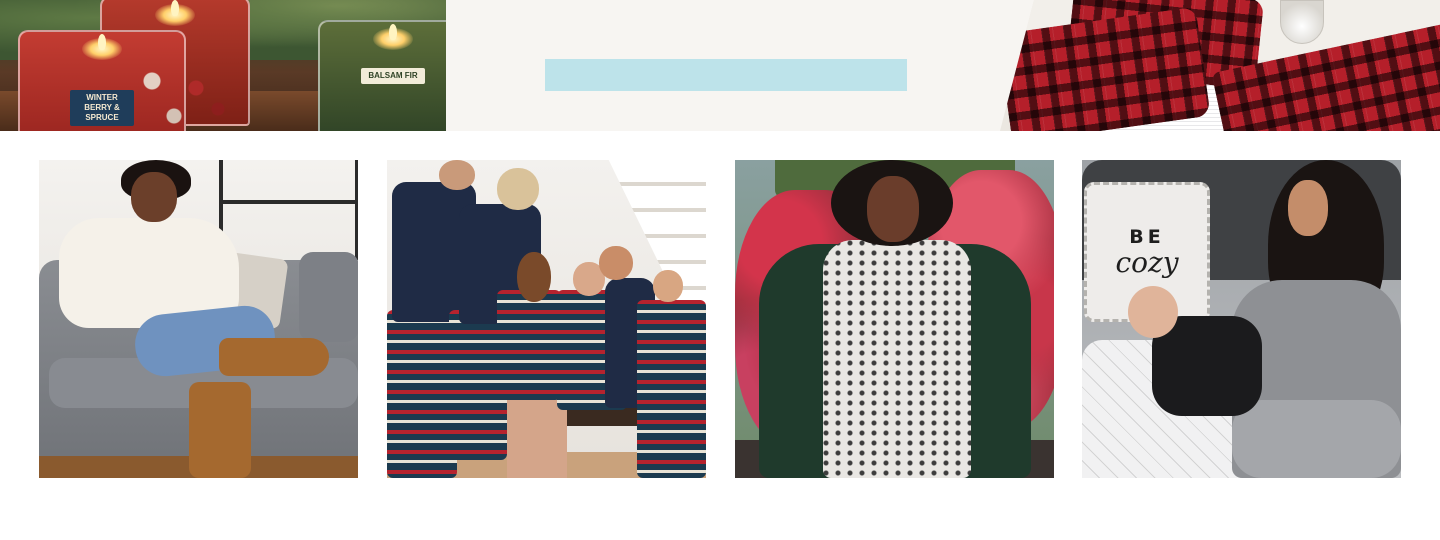 The height and width of the screenshot is (540, 1440). I want to click on nursery-scene: BE cozy, so click(1241, 319).